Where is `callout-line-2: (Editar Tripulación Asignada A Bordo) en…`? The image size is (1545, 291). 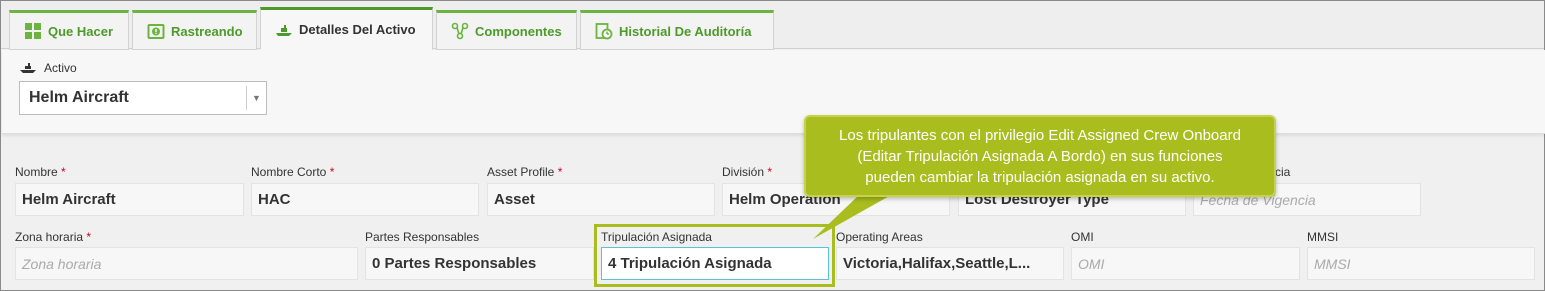 callout-line-2: (Editar Tripulación Asignada A Bordo) en… is located at coordinates (1040, 156).